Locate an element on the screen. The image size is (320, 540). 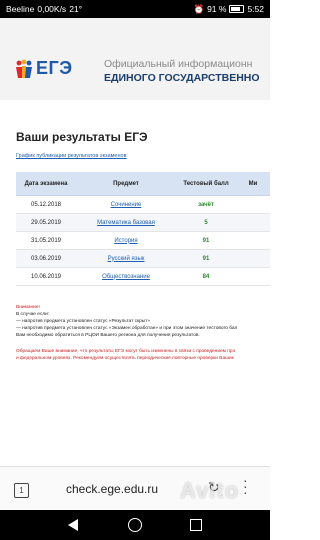
header-subtitle: Официальный информационн is located at coordinates (178, 64).